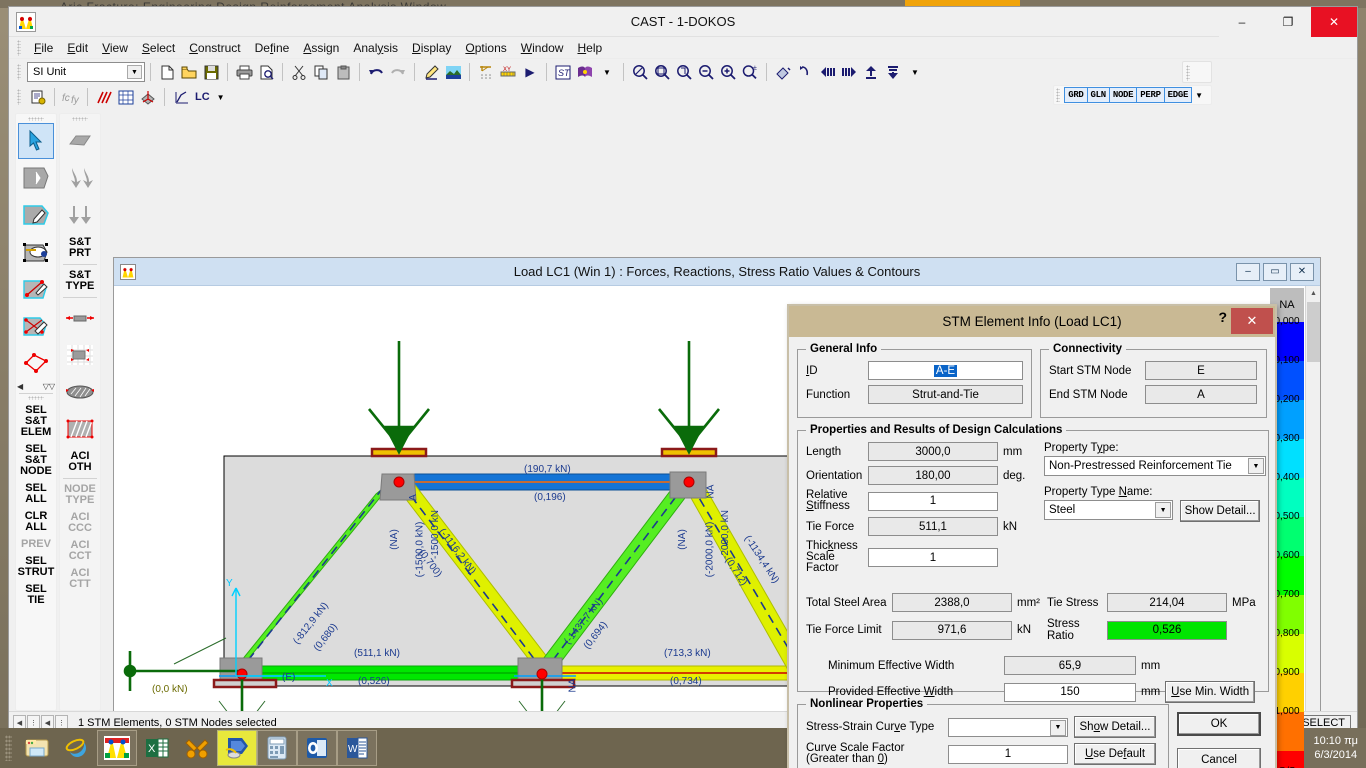 The width and height of the screenshot is (1366, 768). I want to click on menu-item-help: Help, so click(589, 48).